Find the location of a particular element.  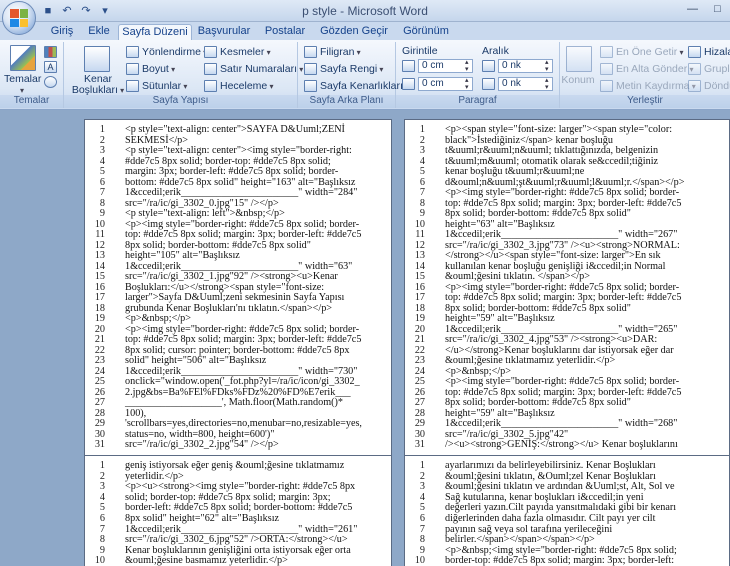

line-numbers-icon is located at coordinates (210, 69).